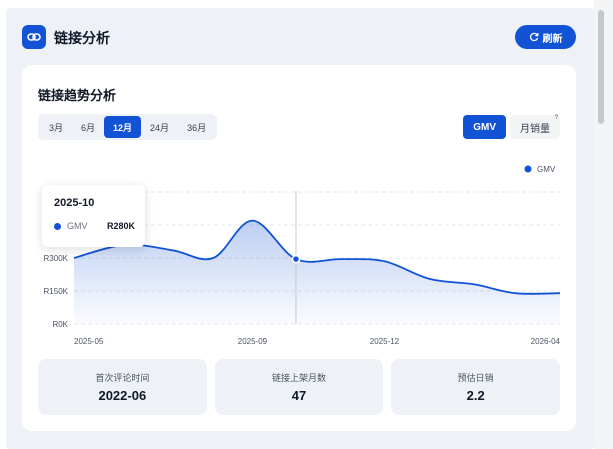  What do you see at coordinates (57, 226) in the screenshot?
I see `tooltip-series-dot` at bounding box center [57, 226].